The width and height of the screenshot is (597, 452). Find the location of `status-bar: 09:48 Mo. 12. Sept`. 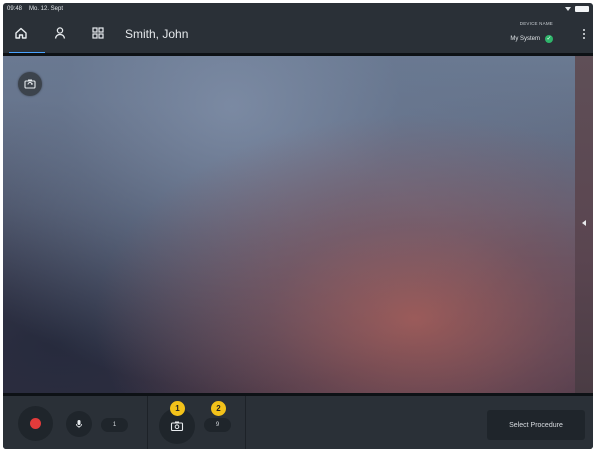

status-bar: 09:48 Mo. 12. Sept is located at coordinates (298, 9).